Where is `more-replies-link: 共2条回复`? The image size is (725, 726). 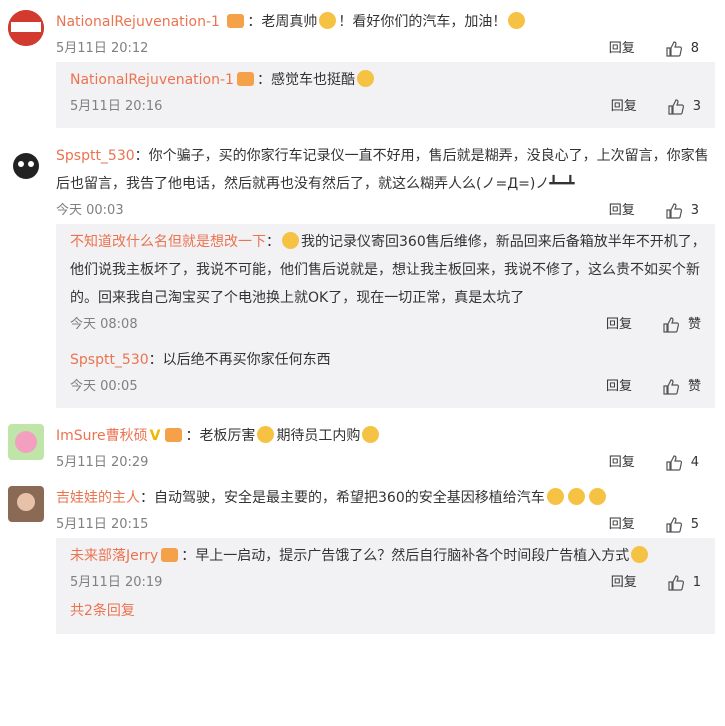 more-replies-link: 共2条回复 is located at coordinates (392, 611).